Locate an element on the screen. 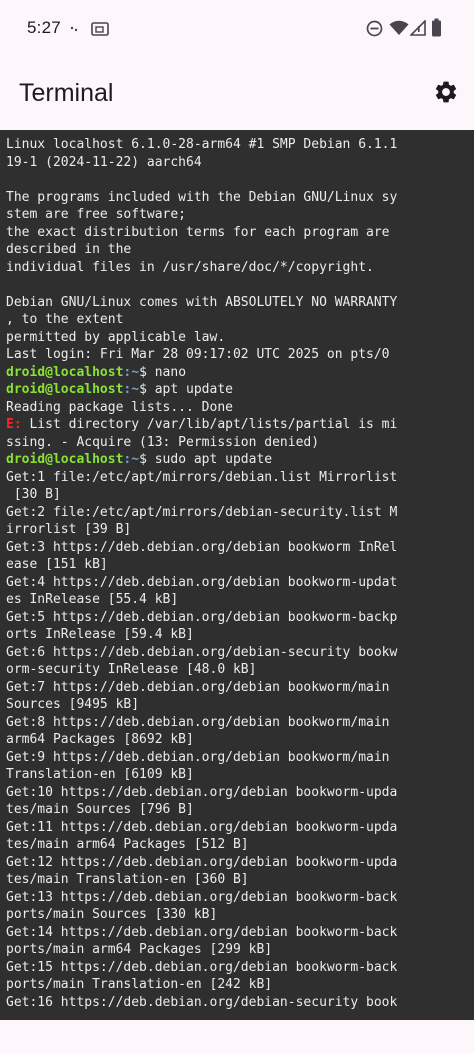 The height and width of the screenshot is (1053, 474). terminal-line: 19-1 (2024-11-22) aarch64 is located at coordinates (104, 162).